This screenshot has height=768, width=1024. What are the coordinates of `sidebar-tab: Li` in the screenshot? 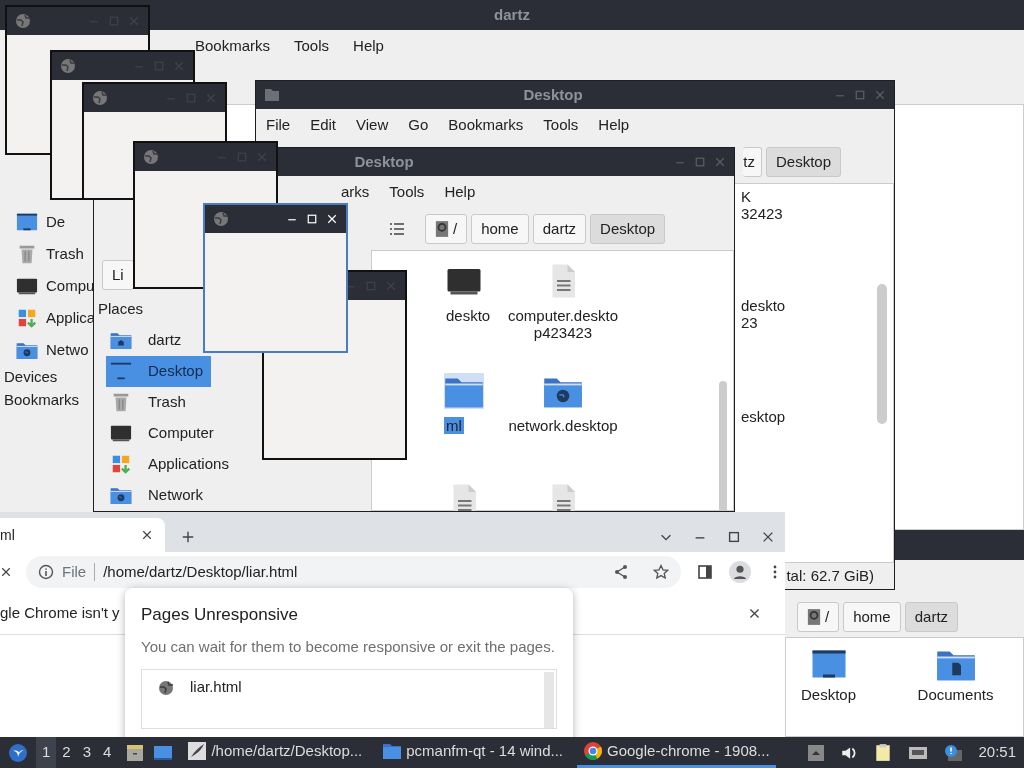 It's located at (118, 275).